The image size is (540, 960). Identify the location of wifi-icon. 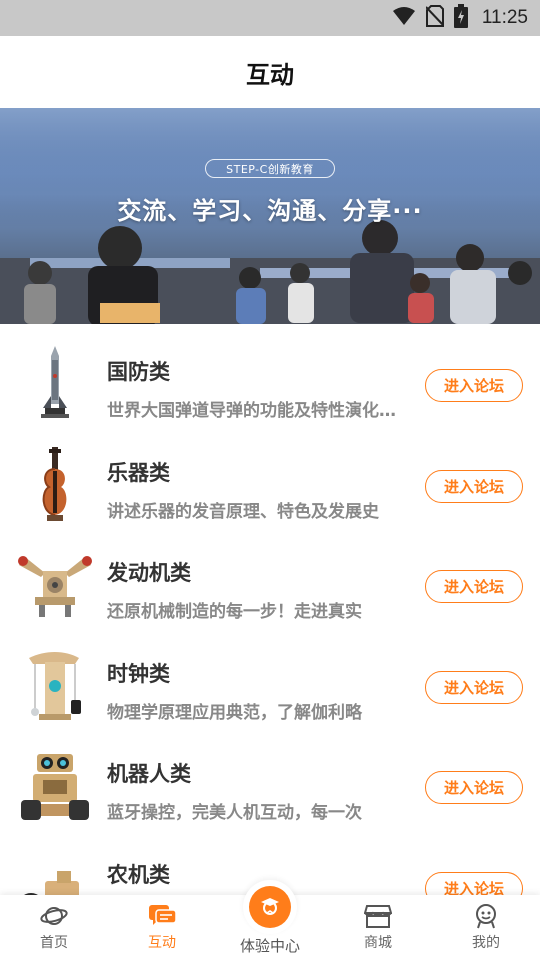
(404, 18).